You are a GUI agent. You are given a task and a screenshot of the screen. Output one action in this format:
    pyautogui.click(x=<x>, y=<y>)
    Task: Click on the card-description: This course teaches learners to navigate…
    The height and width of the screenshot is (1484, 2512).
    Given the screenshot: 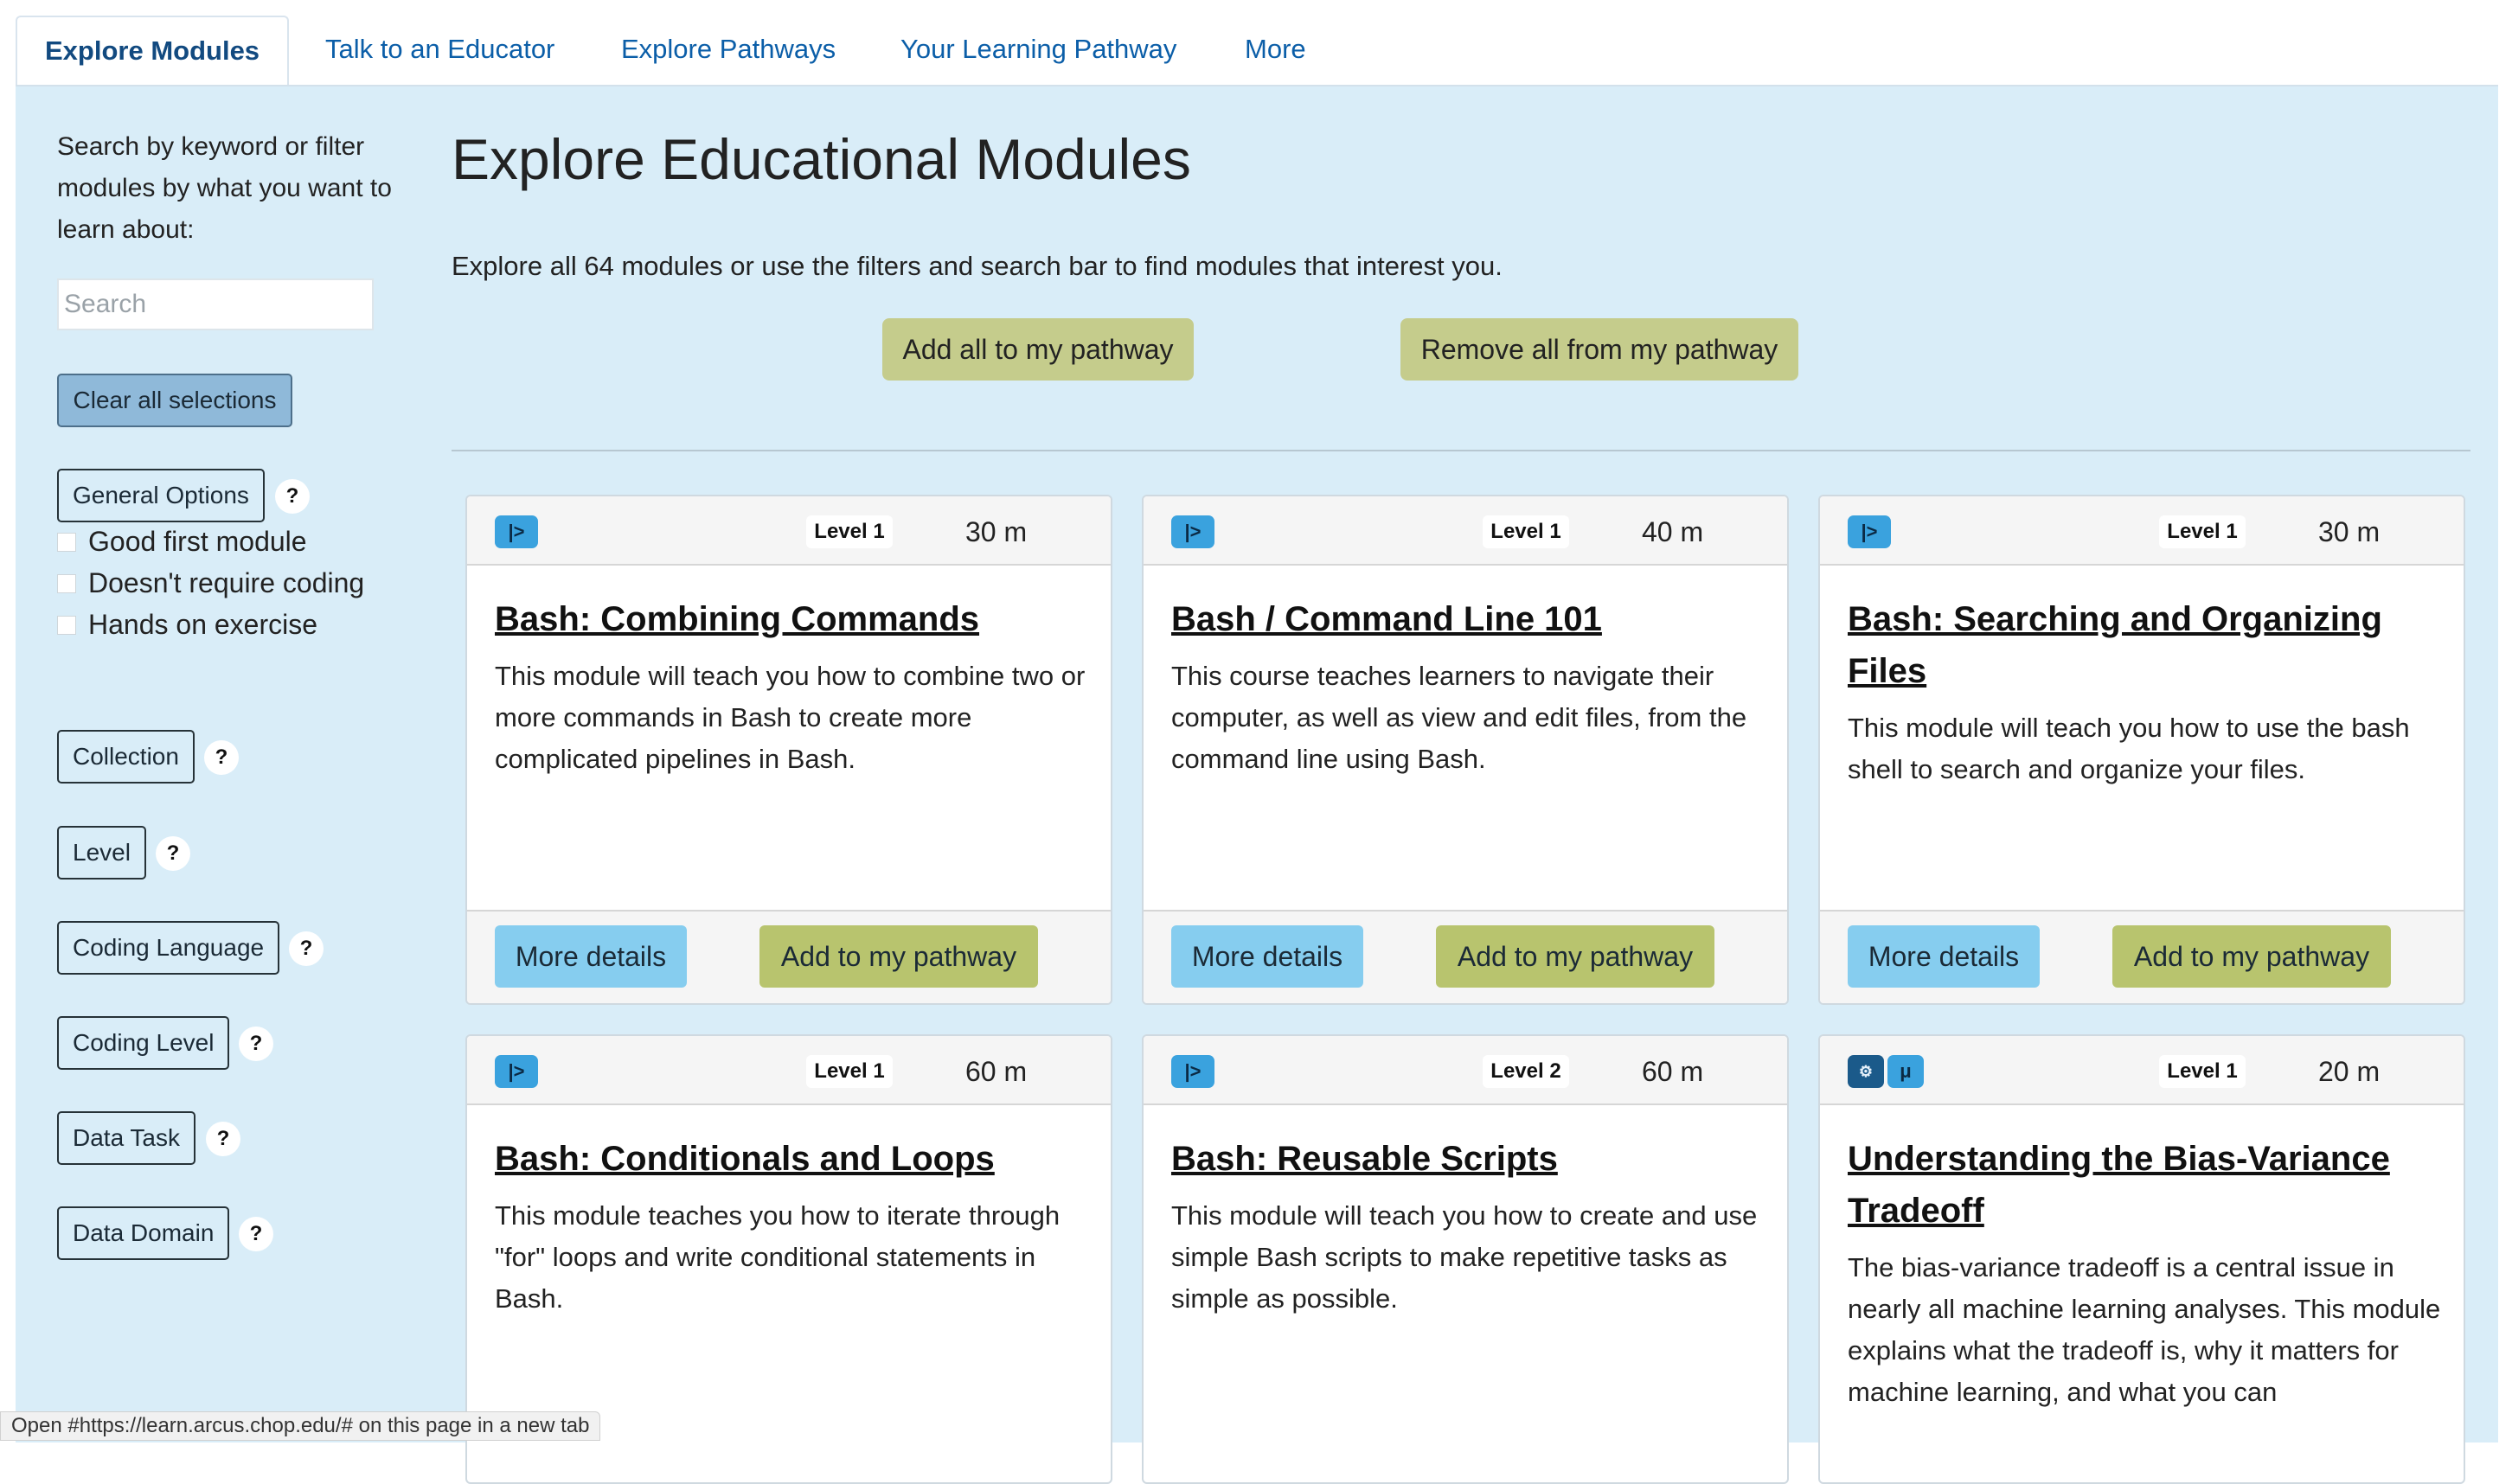 What is the action you would take?
    pyautogui.click(x=1459, y=718)
    